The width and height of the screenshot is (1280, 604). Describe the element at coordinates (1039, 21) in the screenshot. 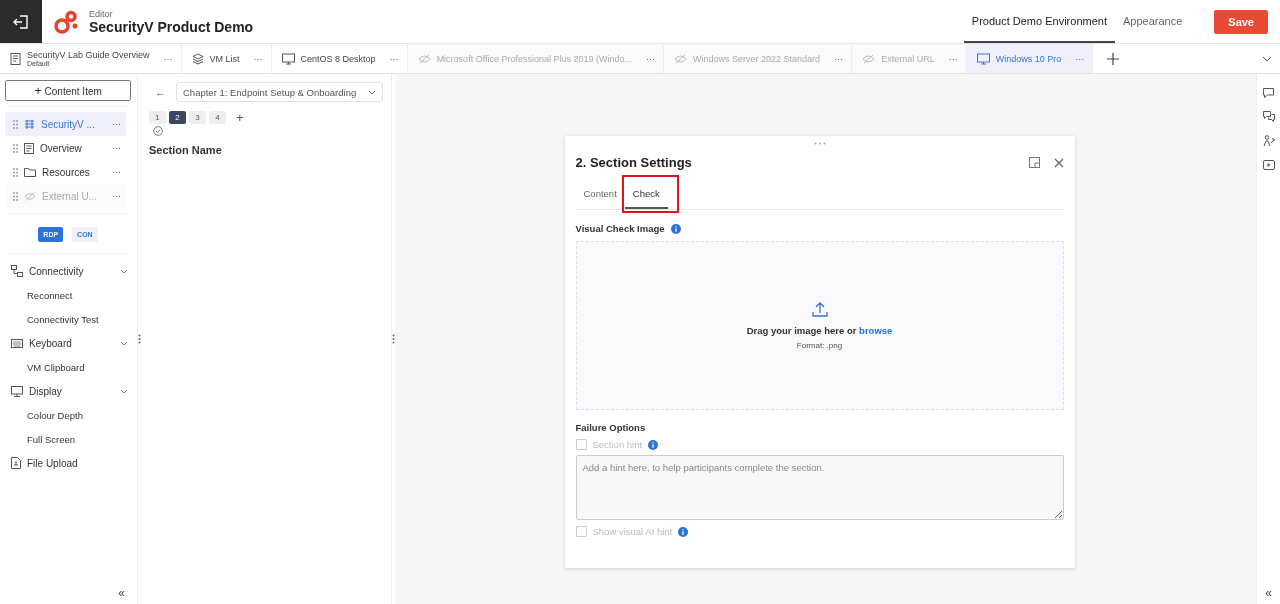

I see `nav-tab: Product Demo Environment` at that location.